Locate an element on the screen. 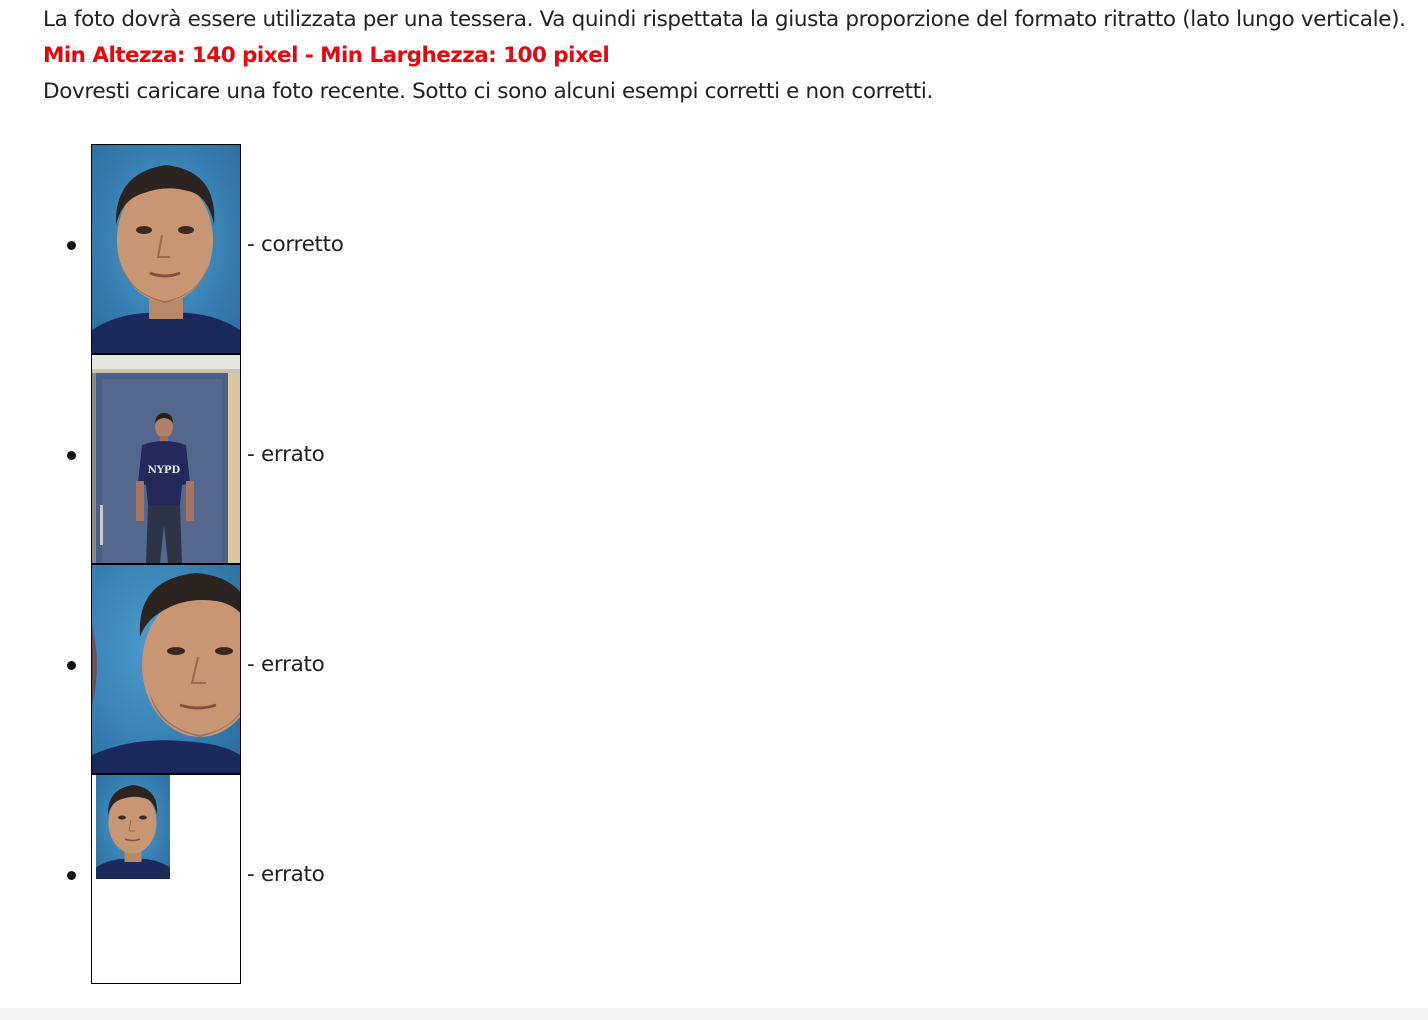 This screenshot has width=1428, height=1020. headshot-photo-image is located at coordinates (166, 249).